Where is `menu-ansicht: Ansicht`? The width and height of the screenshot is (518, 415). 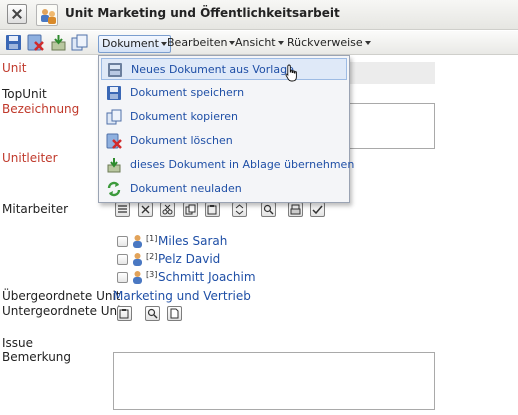
menu-ansicht: Ansicht is located at coordinates (259, 44).